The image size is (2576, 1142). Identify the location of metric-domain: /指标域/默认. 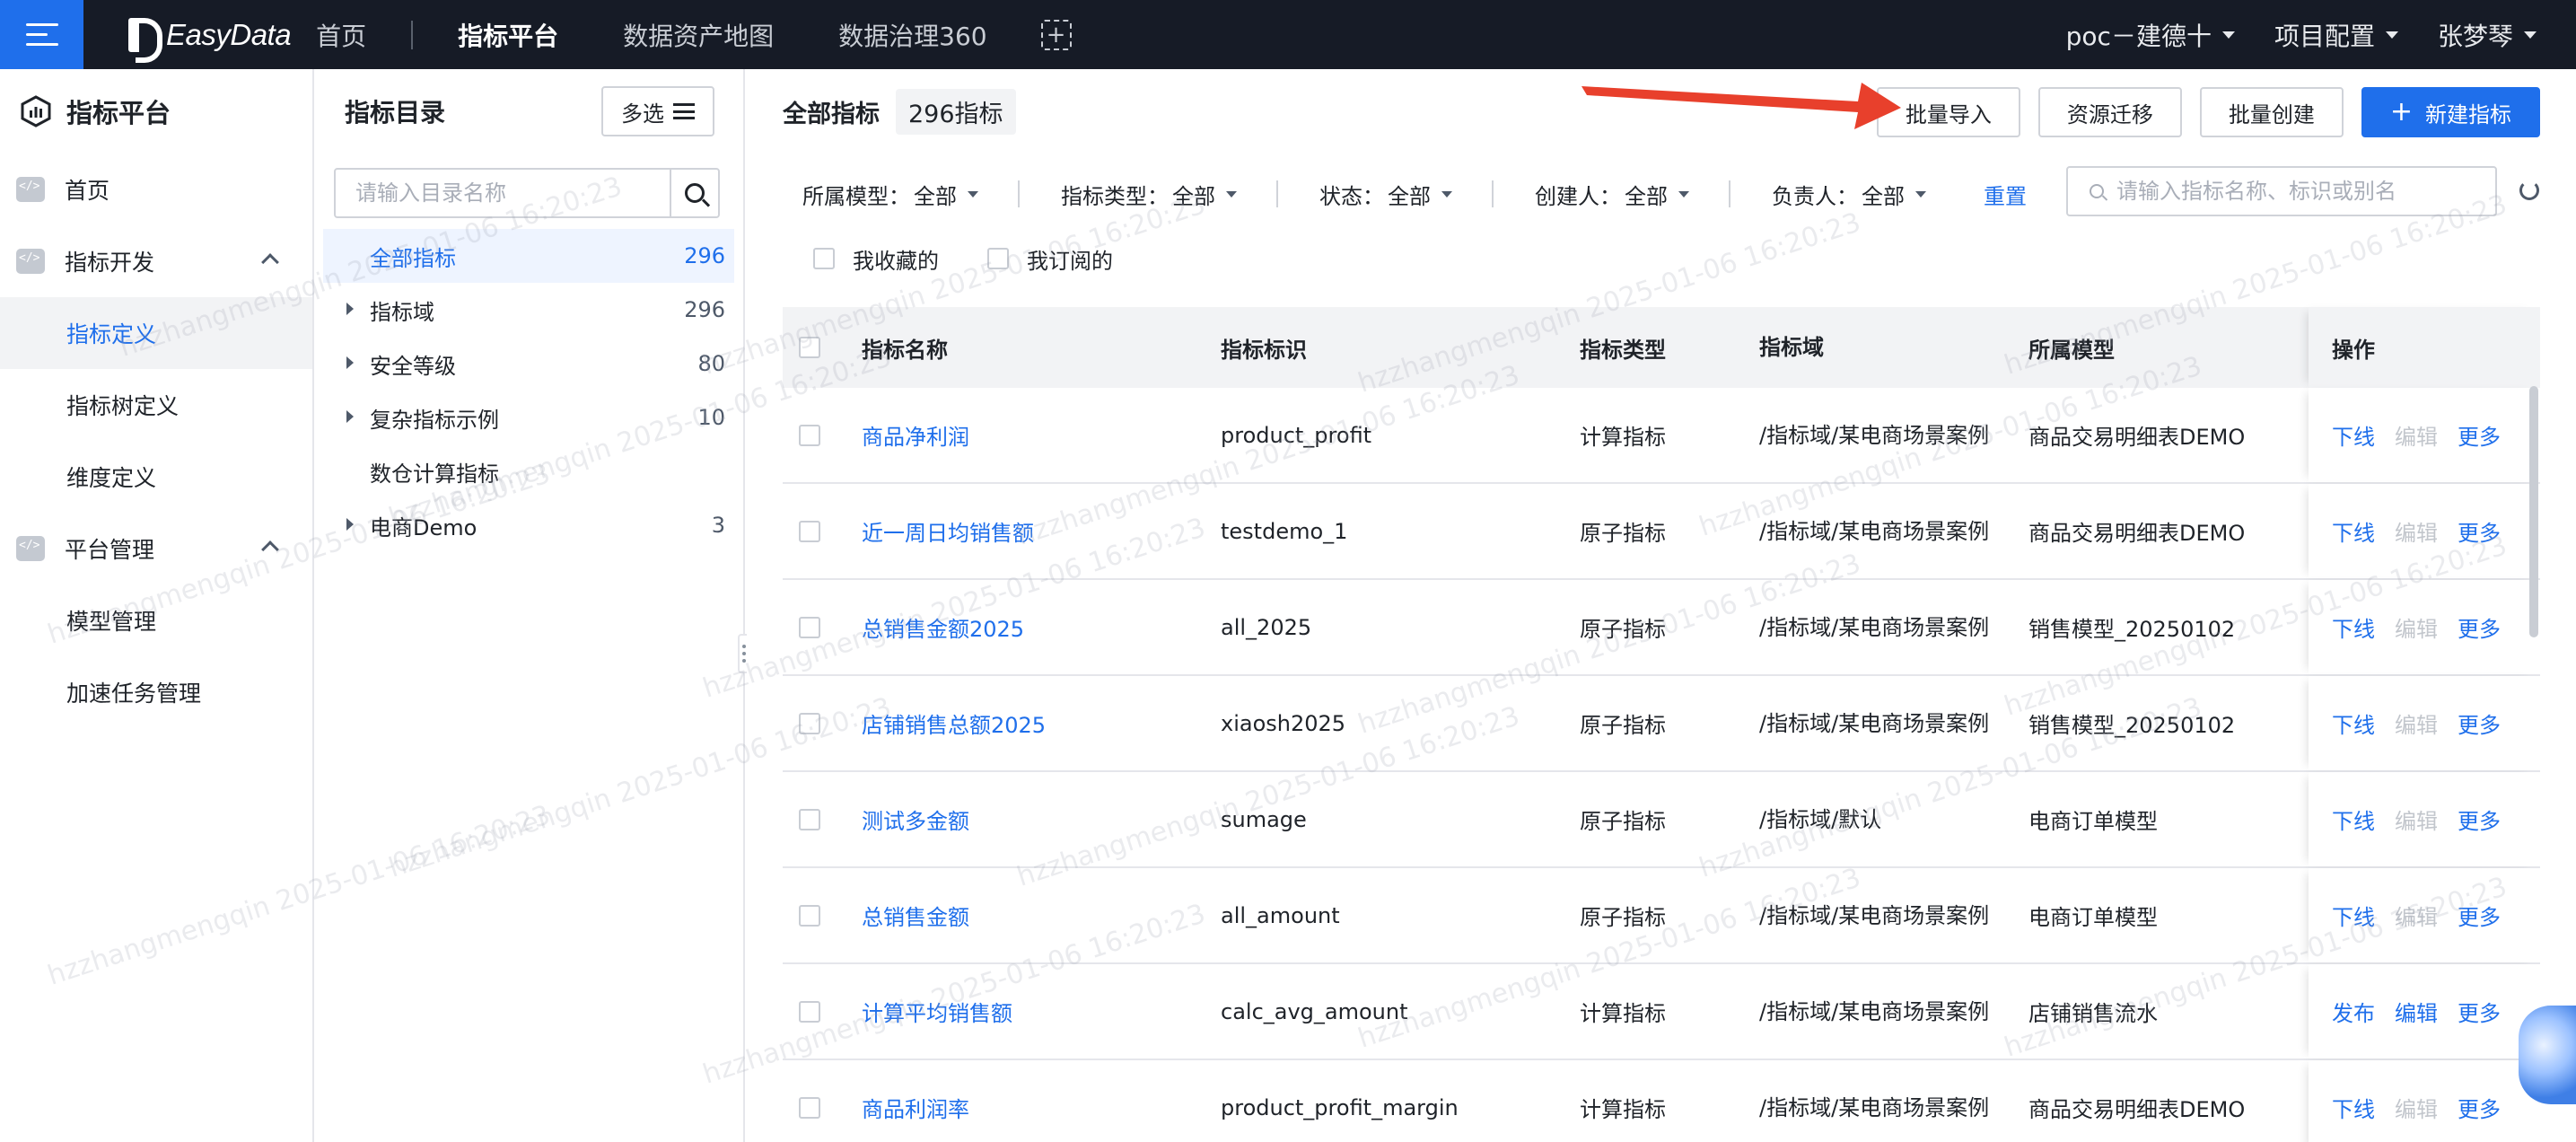
(1820, 819).